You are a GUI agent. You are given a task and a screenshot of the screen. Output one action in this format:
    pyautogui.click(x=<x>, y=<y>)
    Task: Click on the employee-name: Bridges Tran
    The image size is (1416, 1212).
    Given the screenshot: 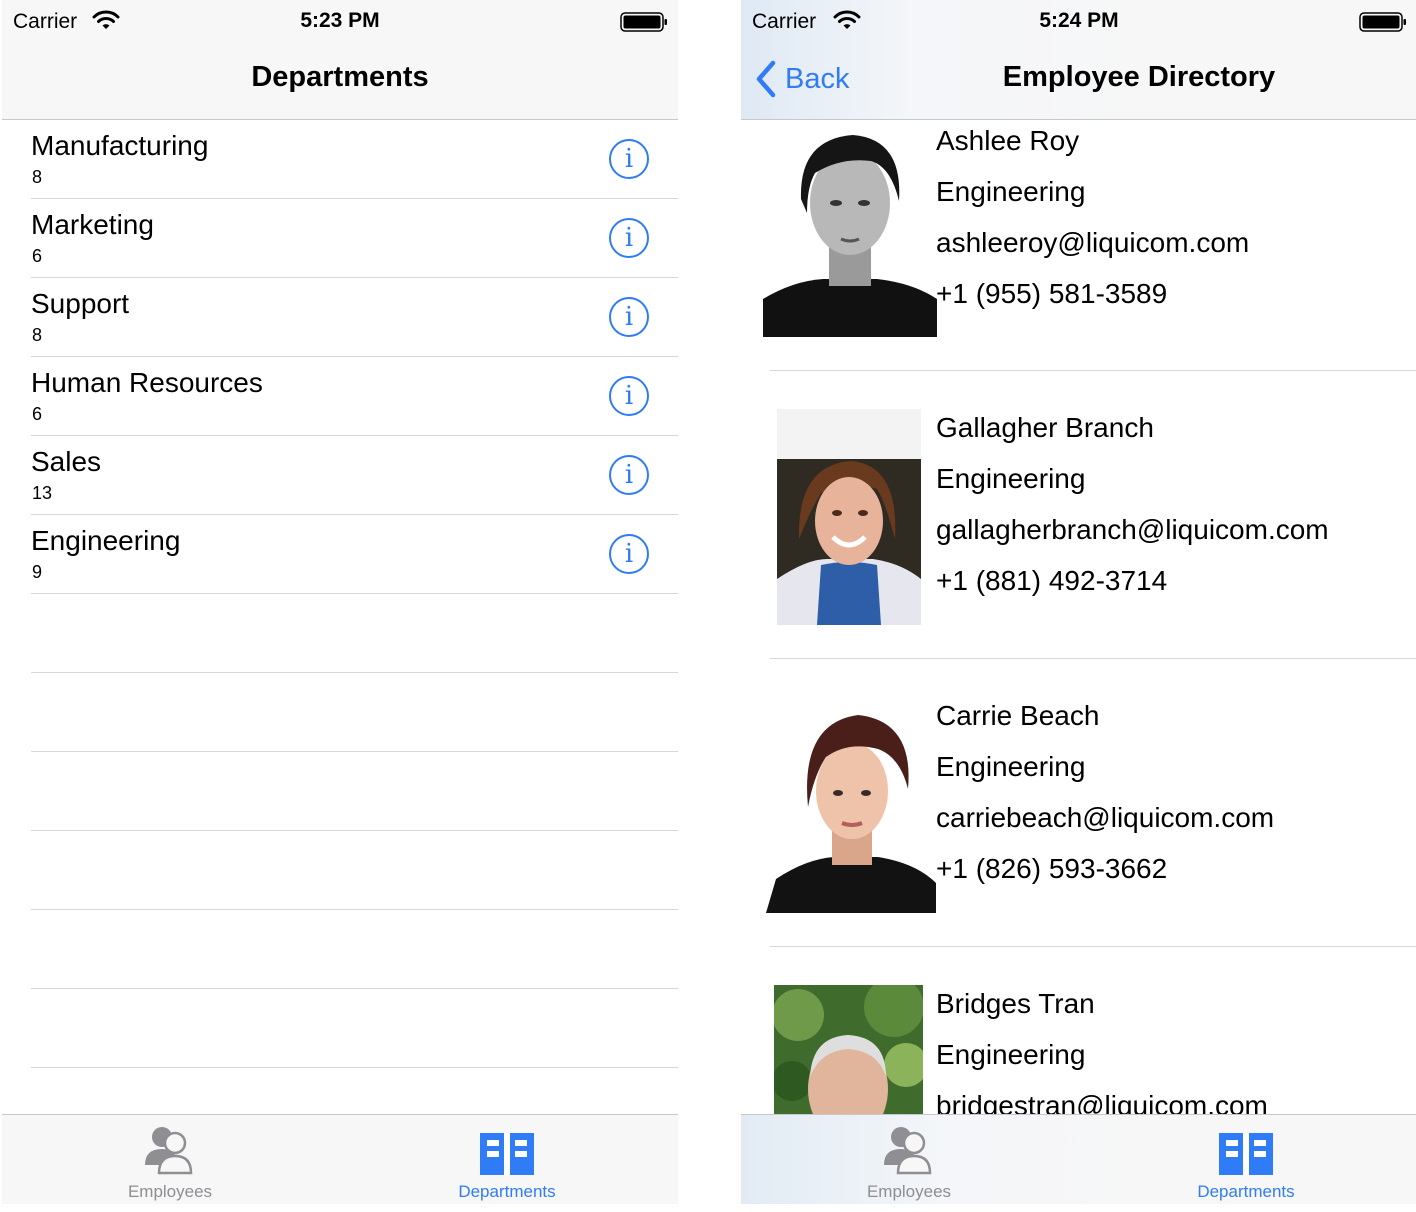 What is the action you would take?
    pyautogui.click(x=1015, y=1003)
    